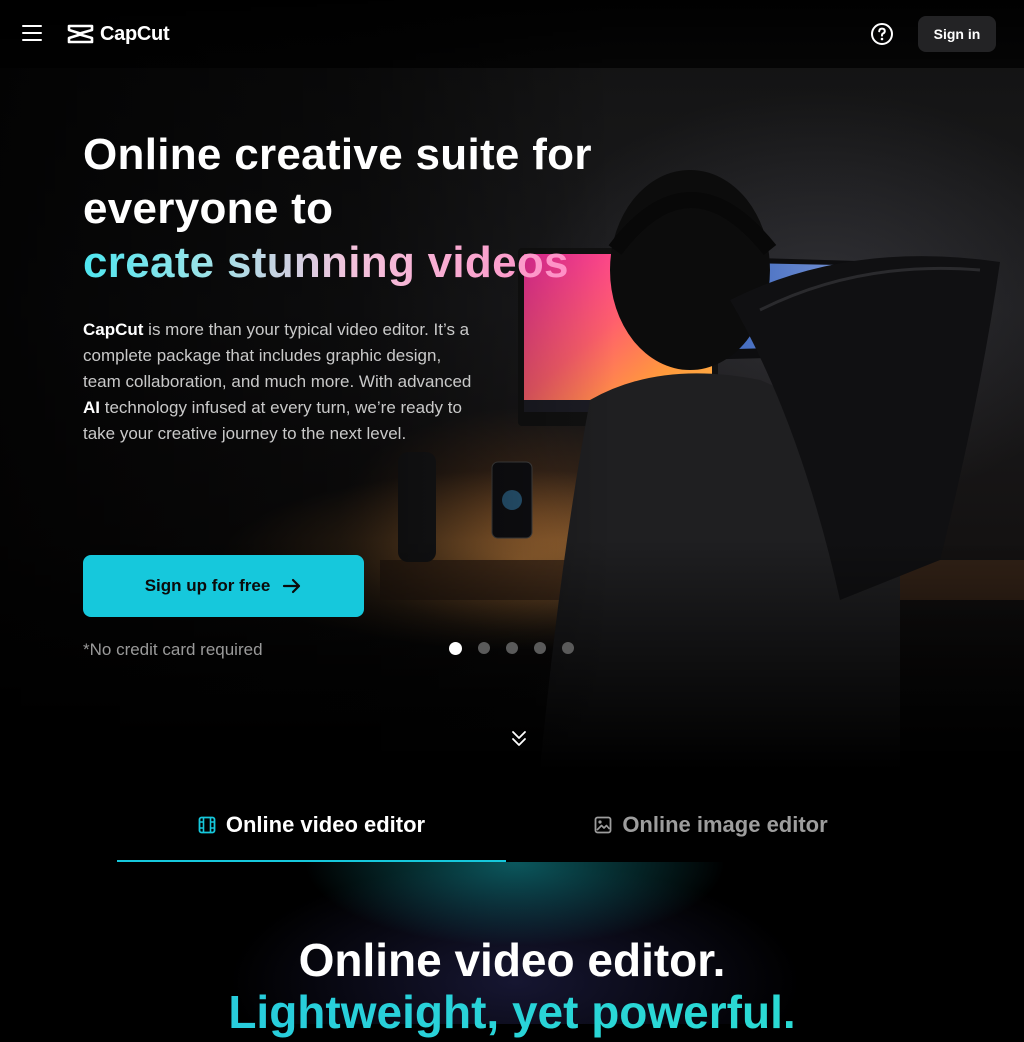  What do you see at coordinates (208, 208) in the screenshot?
I see `hero-title-line-2: everyone to` at bounding box center [208, 208].